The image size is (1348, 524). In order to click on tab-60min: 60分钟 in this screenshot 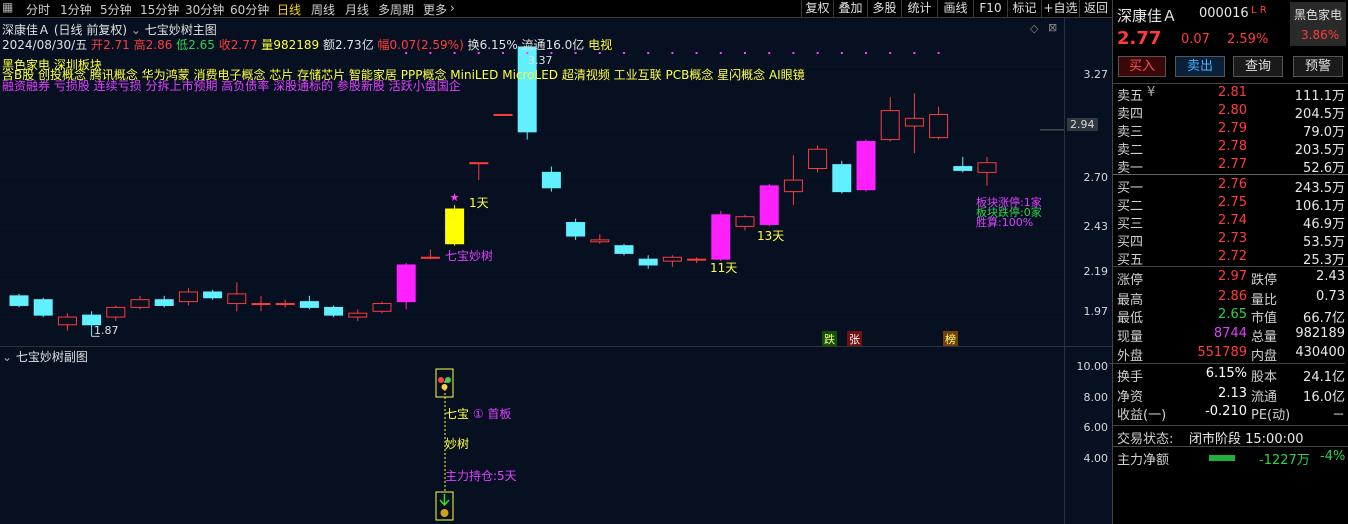, I will do `click(249, 9)`.